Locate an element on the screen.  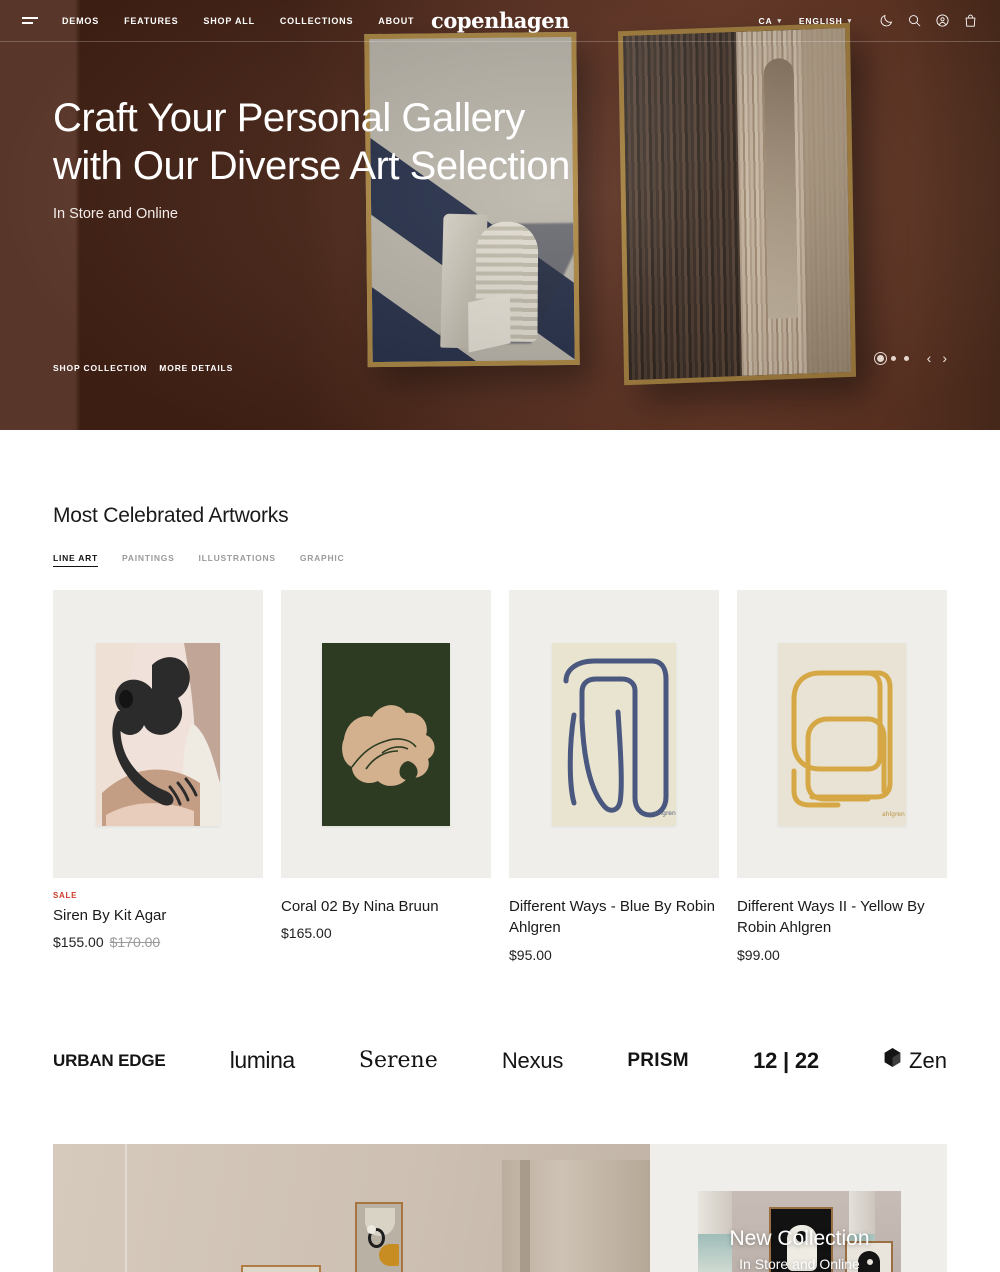
product-title: Siren By Kit Agar is located at coordinates (158, 915).